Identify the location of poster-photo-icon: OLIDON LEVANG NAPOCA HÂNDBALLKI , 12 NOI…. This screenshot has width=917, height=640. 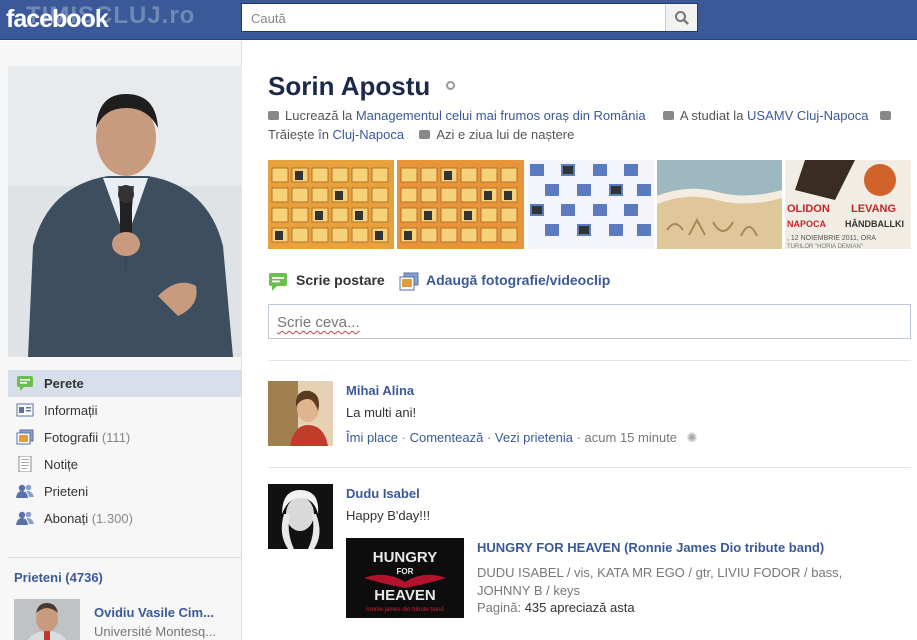
(848, 204).